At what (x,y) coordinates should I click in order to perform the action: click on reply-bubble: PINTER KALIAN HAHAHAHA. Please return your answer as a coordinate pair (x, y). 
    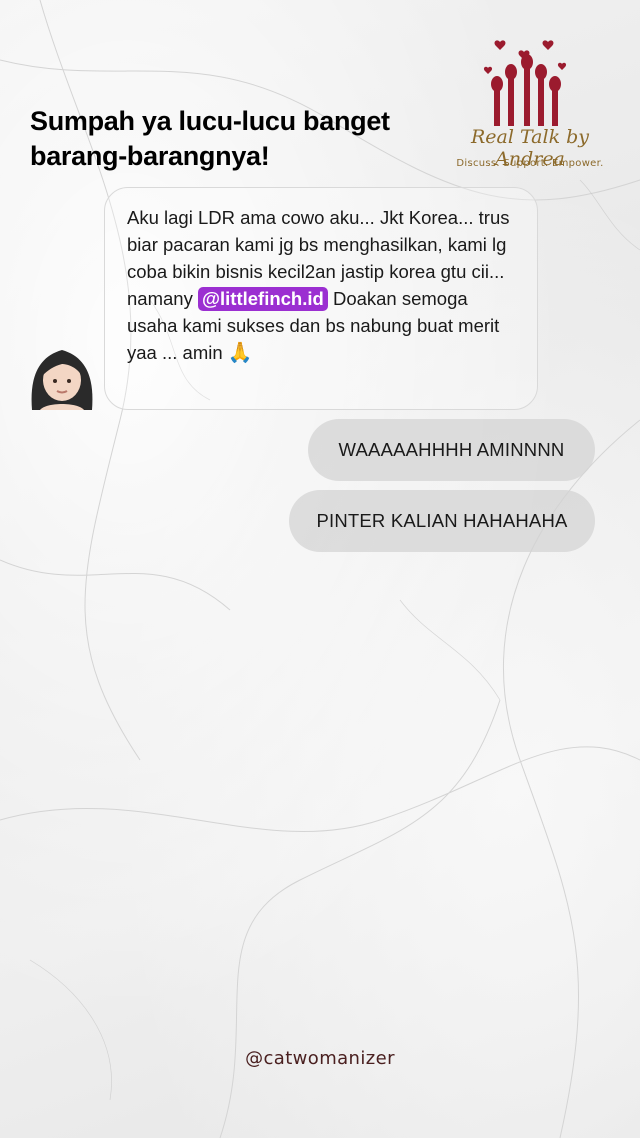
    Looking at the image, I should click on (442, 521).